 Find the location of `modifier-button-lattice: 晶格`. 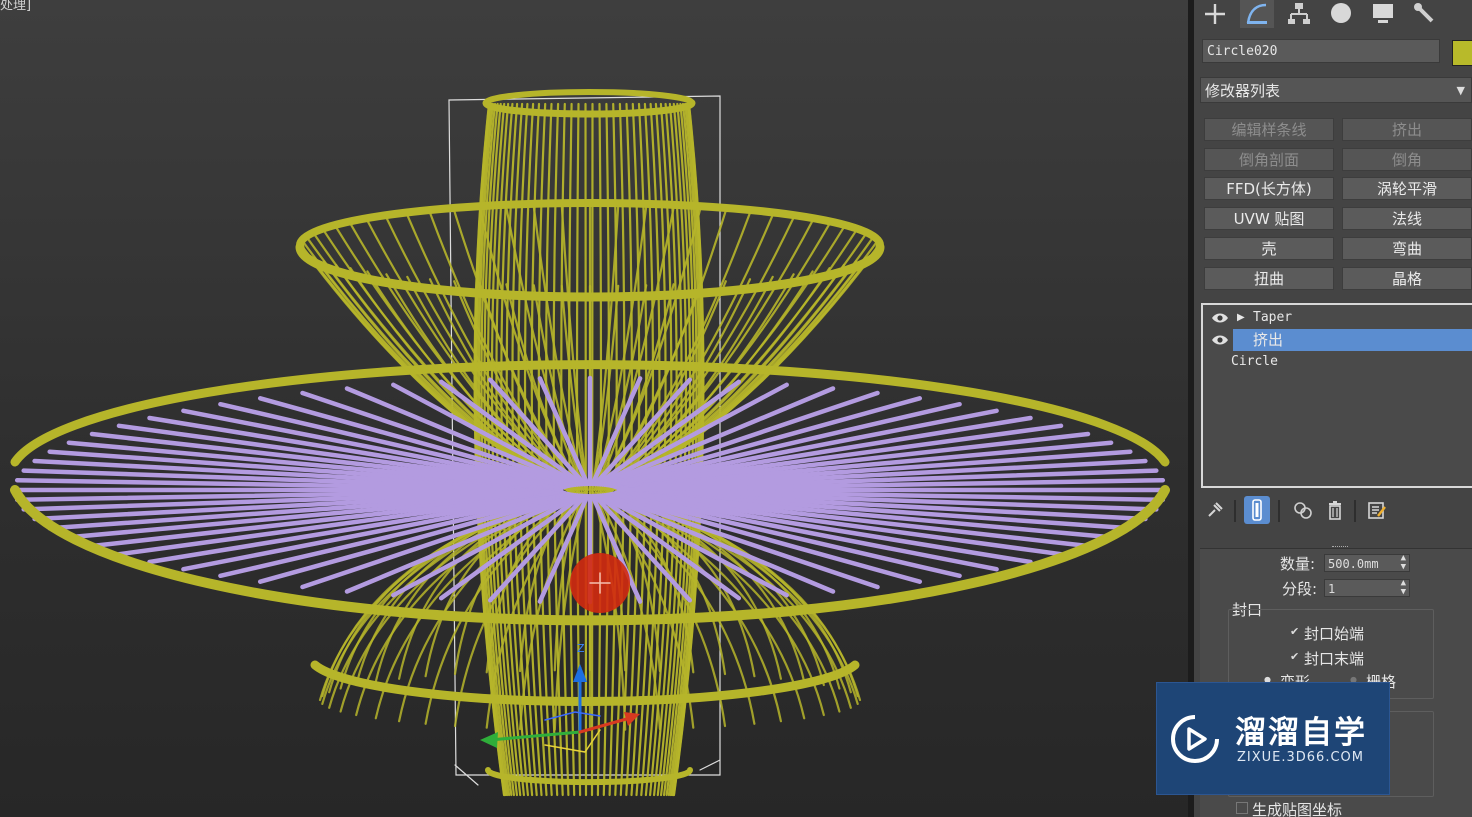

modifier-button-lattice: 晶格 is located at coordinates (1407, 278).